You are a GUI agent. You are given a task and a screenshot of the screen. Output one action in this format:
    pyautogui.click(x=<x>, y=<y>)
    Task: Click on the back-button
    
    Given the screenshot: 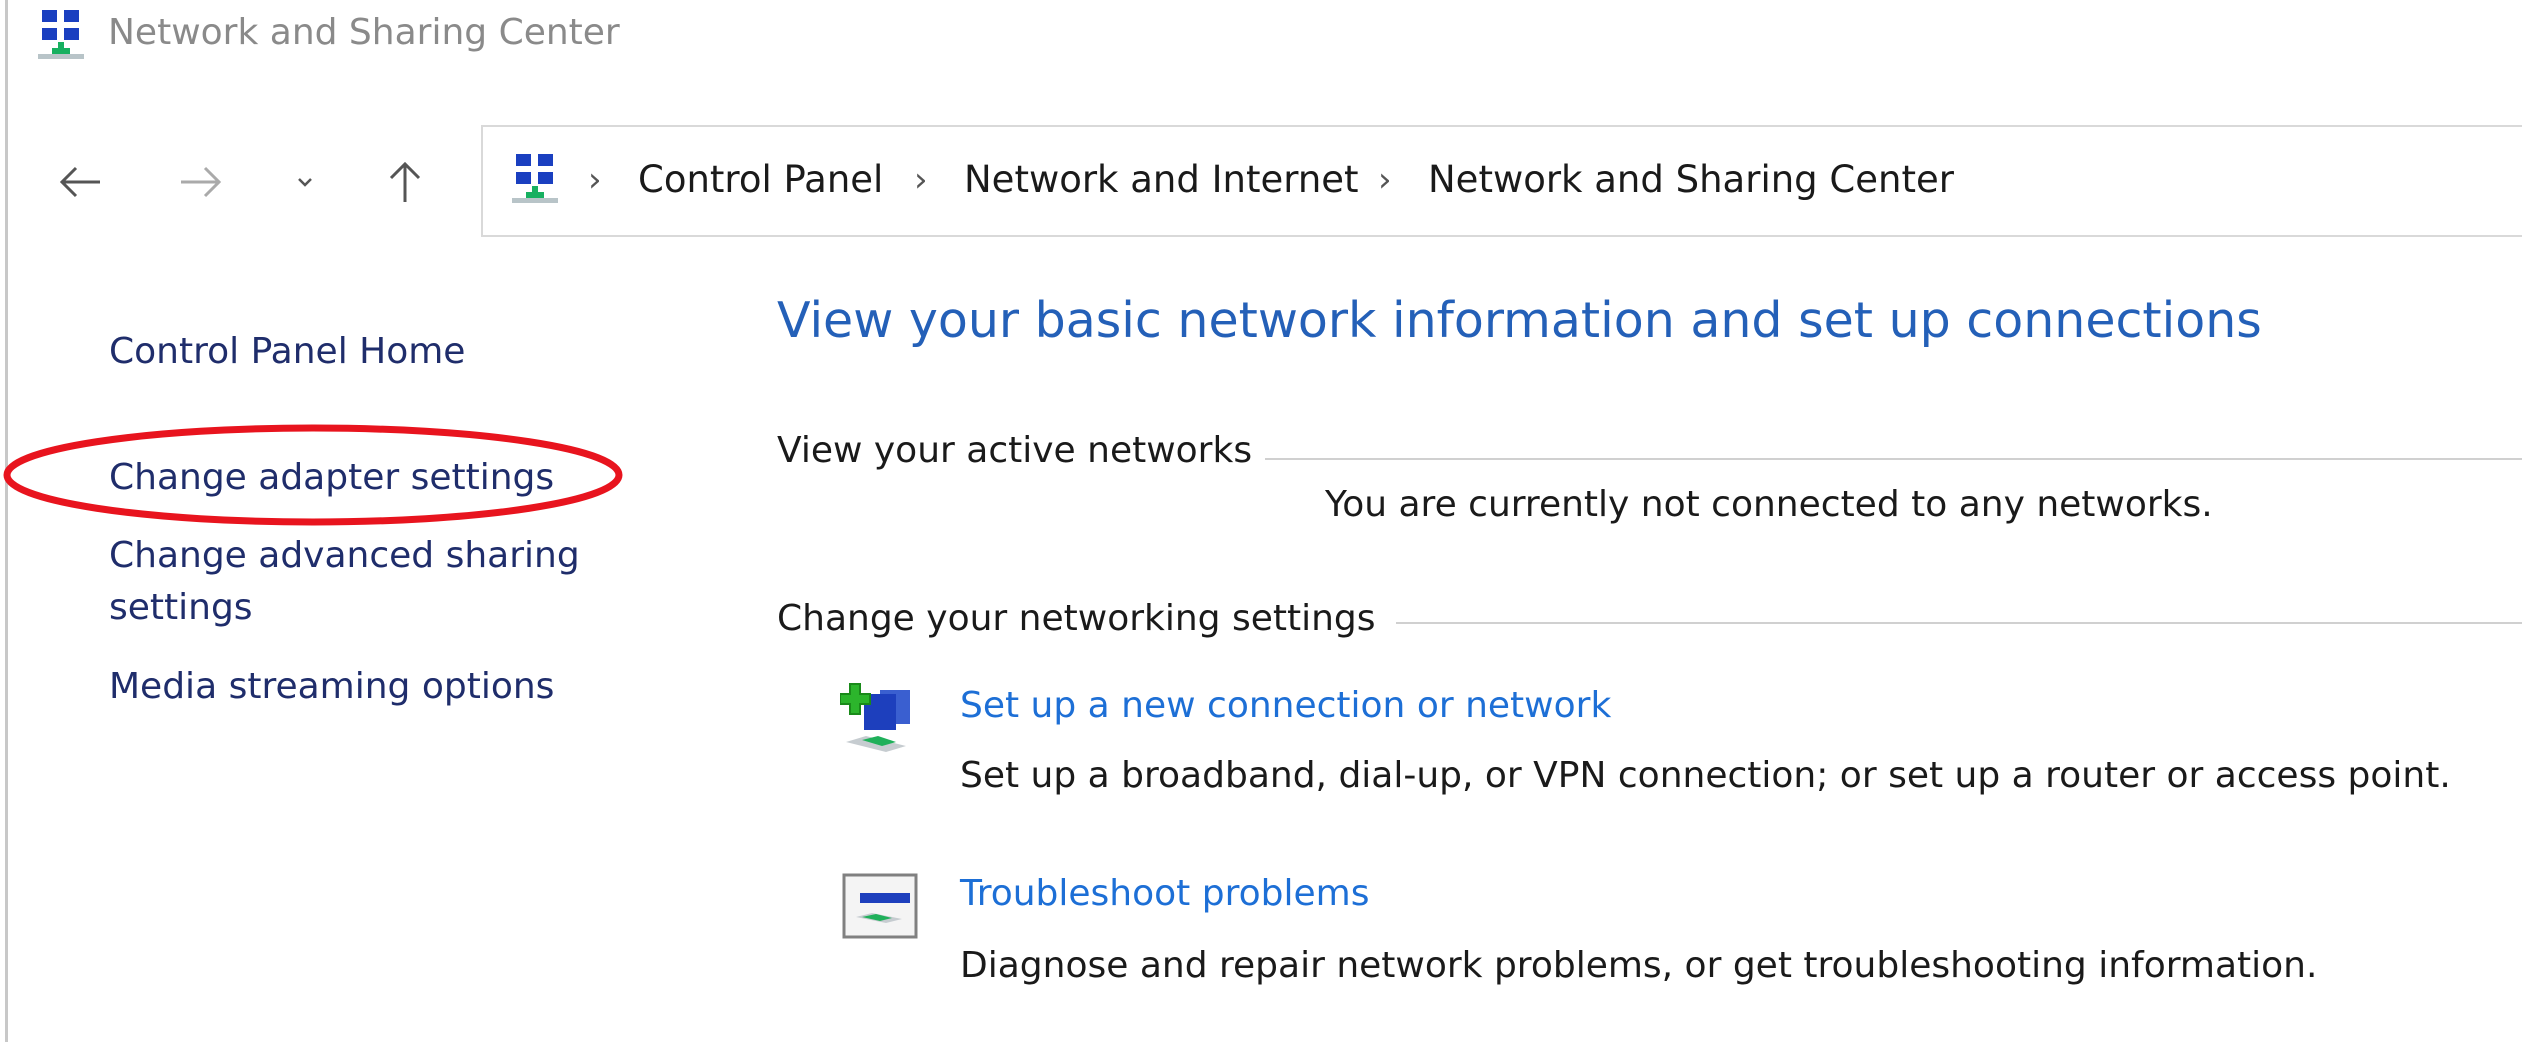 What is the action you would take?
    pyautogui.click(x=80, y=182)
    